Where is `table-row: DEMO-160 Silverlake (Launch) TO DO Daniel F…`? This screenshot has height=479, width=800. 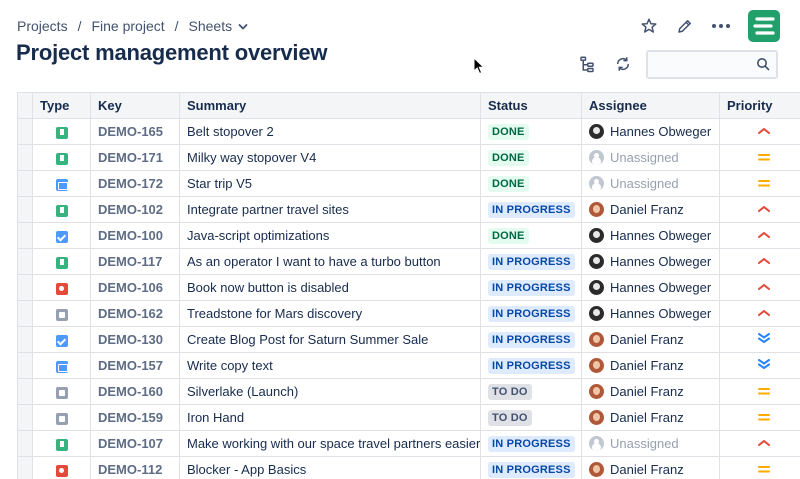
table-row: DEMO-160 Silverlake (Launch) TO DO Daniel F… is located at coordinates (408, 391).